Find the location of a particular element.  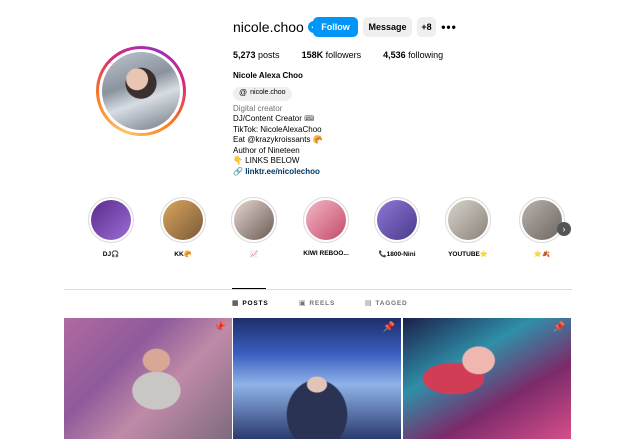

grid-icon: ▦ is located at coordinates (236, 303).